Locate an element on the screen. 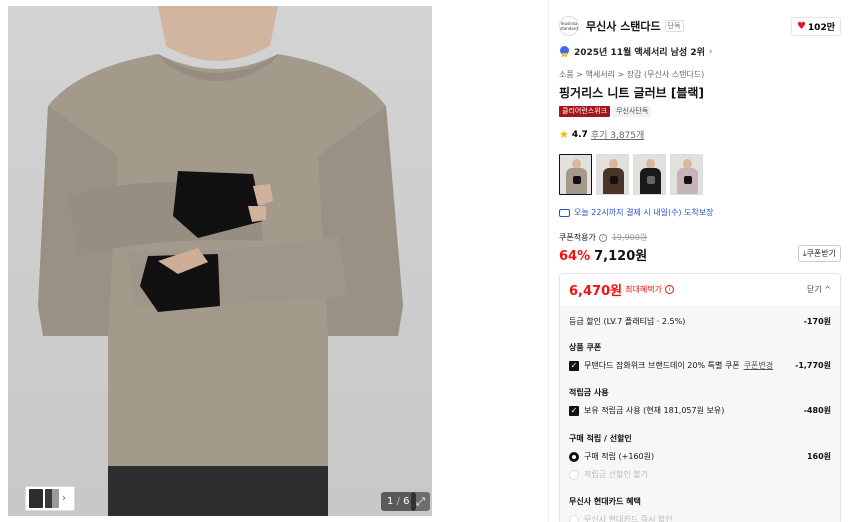 The height and width of the screenshot is (522, 849). coupon-download-button: ⤓쿠폰받기 is located at coordinates (819, 253).